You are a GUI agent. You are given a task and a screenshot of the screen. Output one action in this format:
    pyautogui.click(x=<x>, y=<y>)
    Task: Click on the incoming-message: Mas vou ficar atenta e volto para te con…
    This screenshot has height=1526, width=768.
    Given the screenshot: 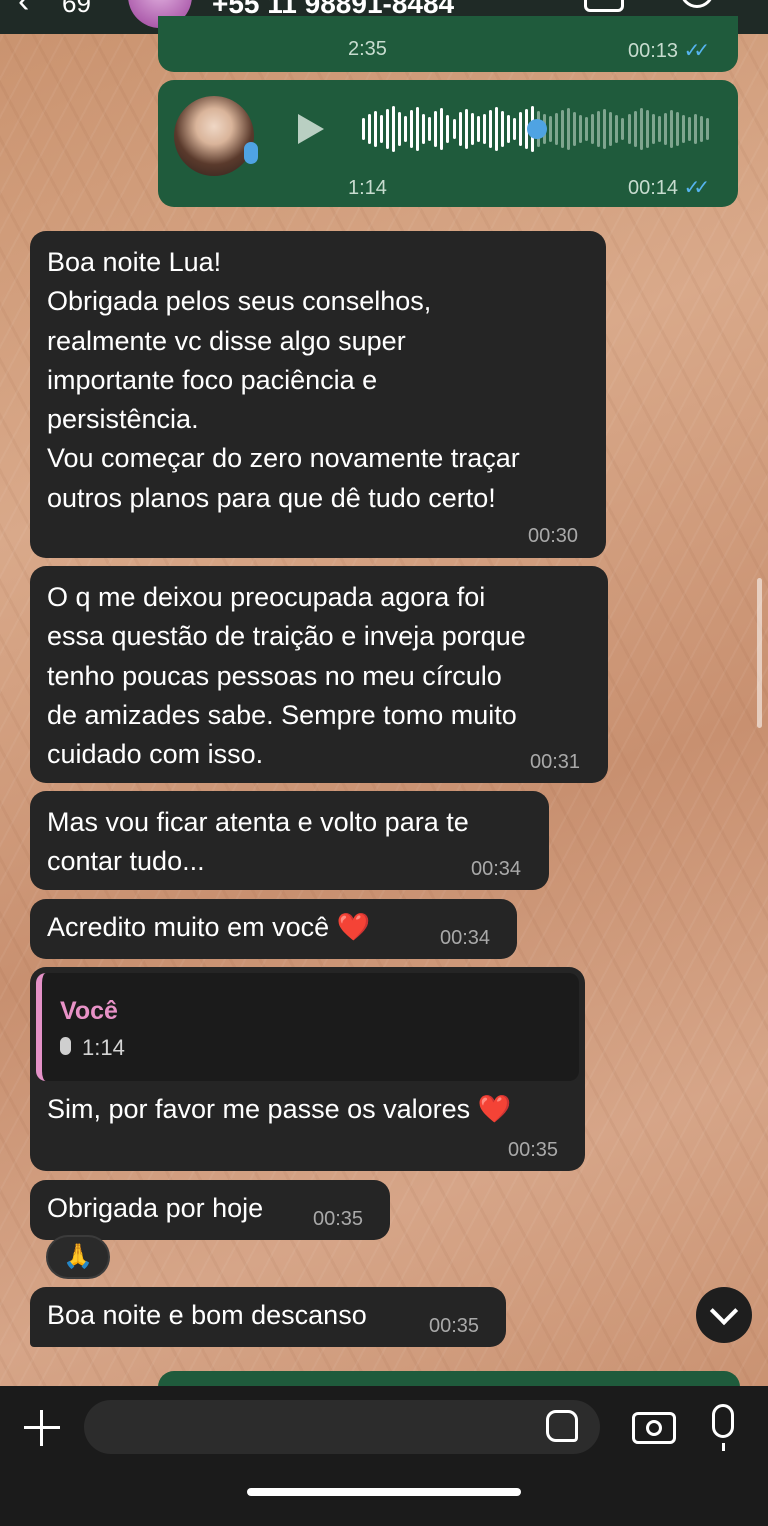 What is the action you would take?
    pyautogui.click(x=289, y=840)
    